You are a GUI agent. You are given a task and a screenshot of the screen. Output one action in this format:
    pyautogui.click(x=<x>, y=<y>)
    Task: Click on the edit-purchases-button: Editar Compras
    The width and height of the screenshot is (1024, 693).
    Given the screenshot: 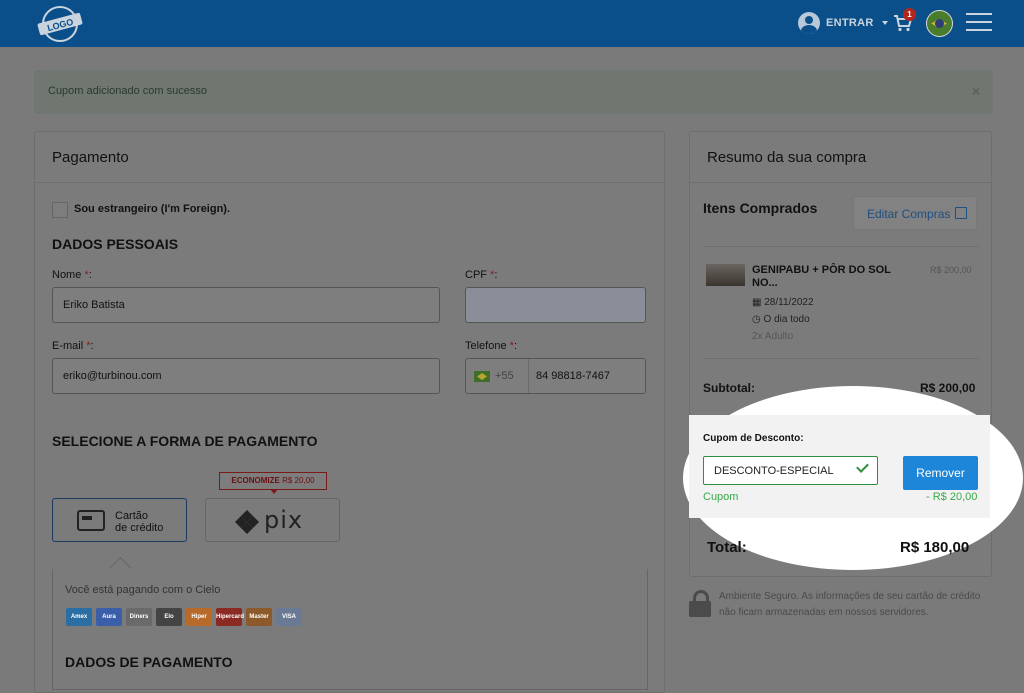 What is the action you would take?
    pyautogui.click(x=915, y=213)
    